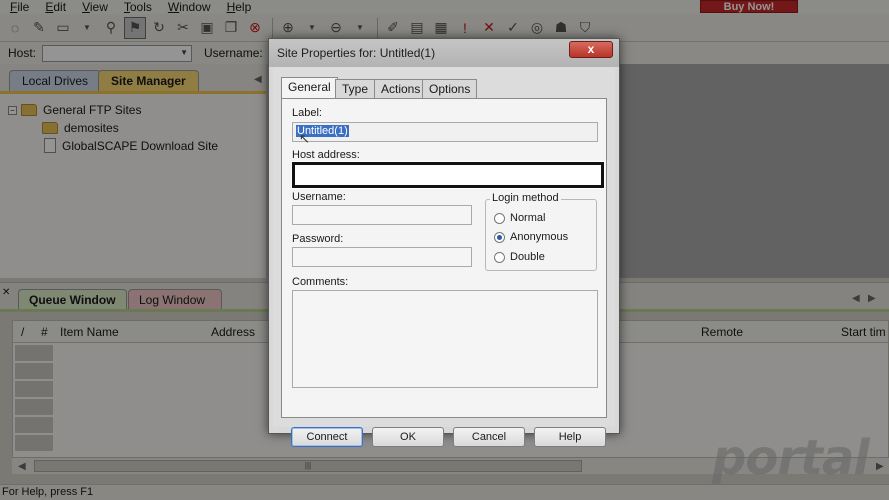  Describe the element at coordinates (591, 49) in the screenshot. I see `close-button: x` at that location.